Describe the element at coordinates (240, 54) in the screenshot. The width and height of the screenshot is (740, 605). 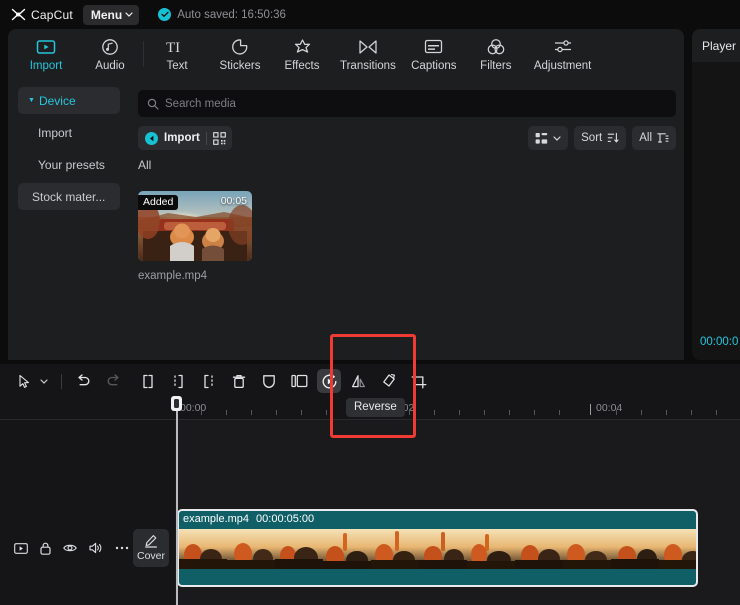
I see `tab-stickers: Stickers` at that location.